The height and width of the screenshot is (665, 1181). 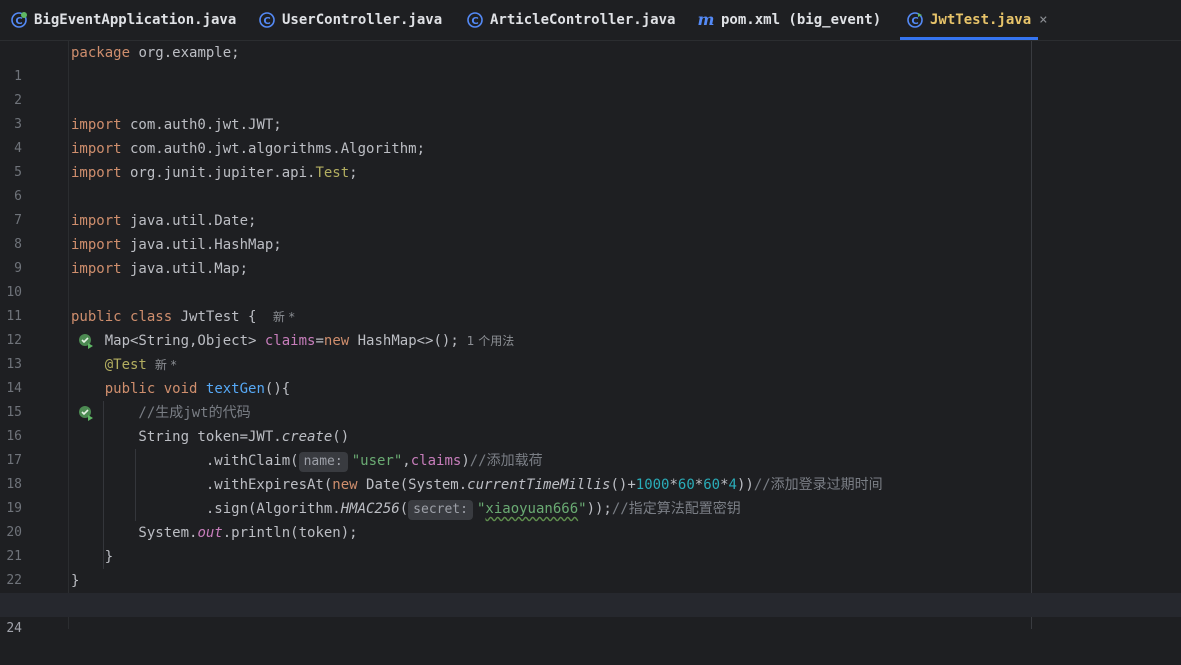 I want to click on string-quote: ", so click(x=582, y=509).